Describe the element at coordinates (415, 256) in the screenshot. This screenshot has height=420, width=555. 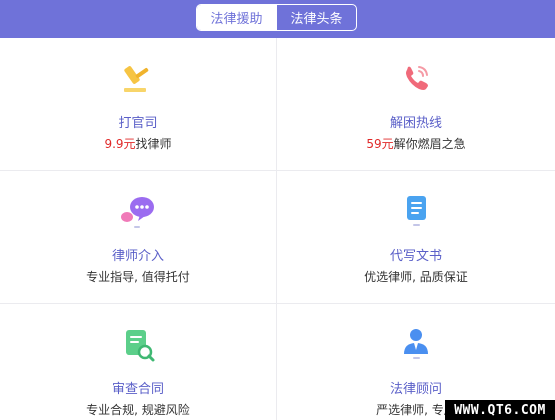
I see `service-title: 代写文书` at that location.